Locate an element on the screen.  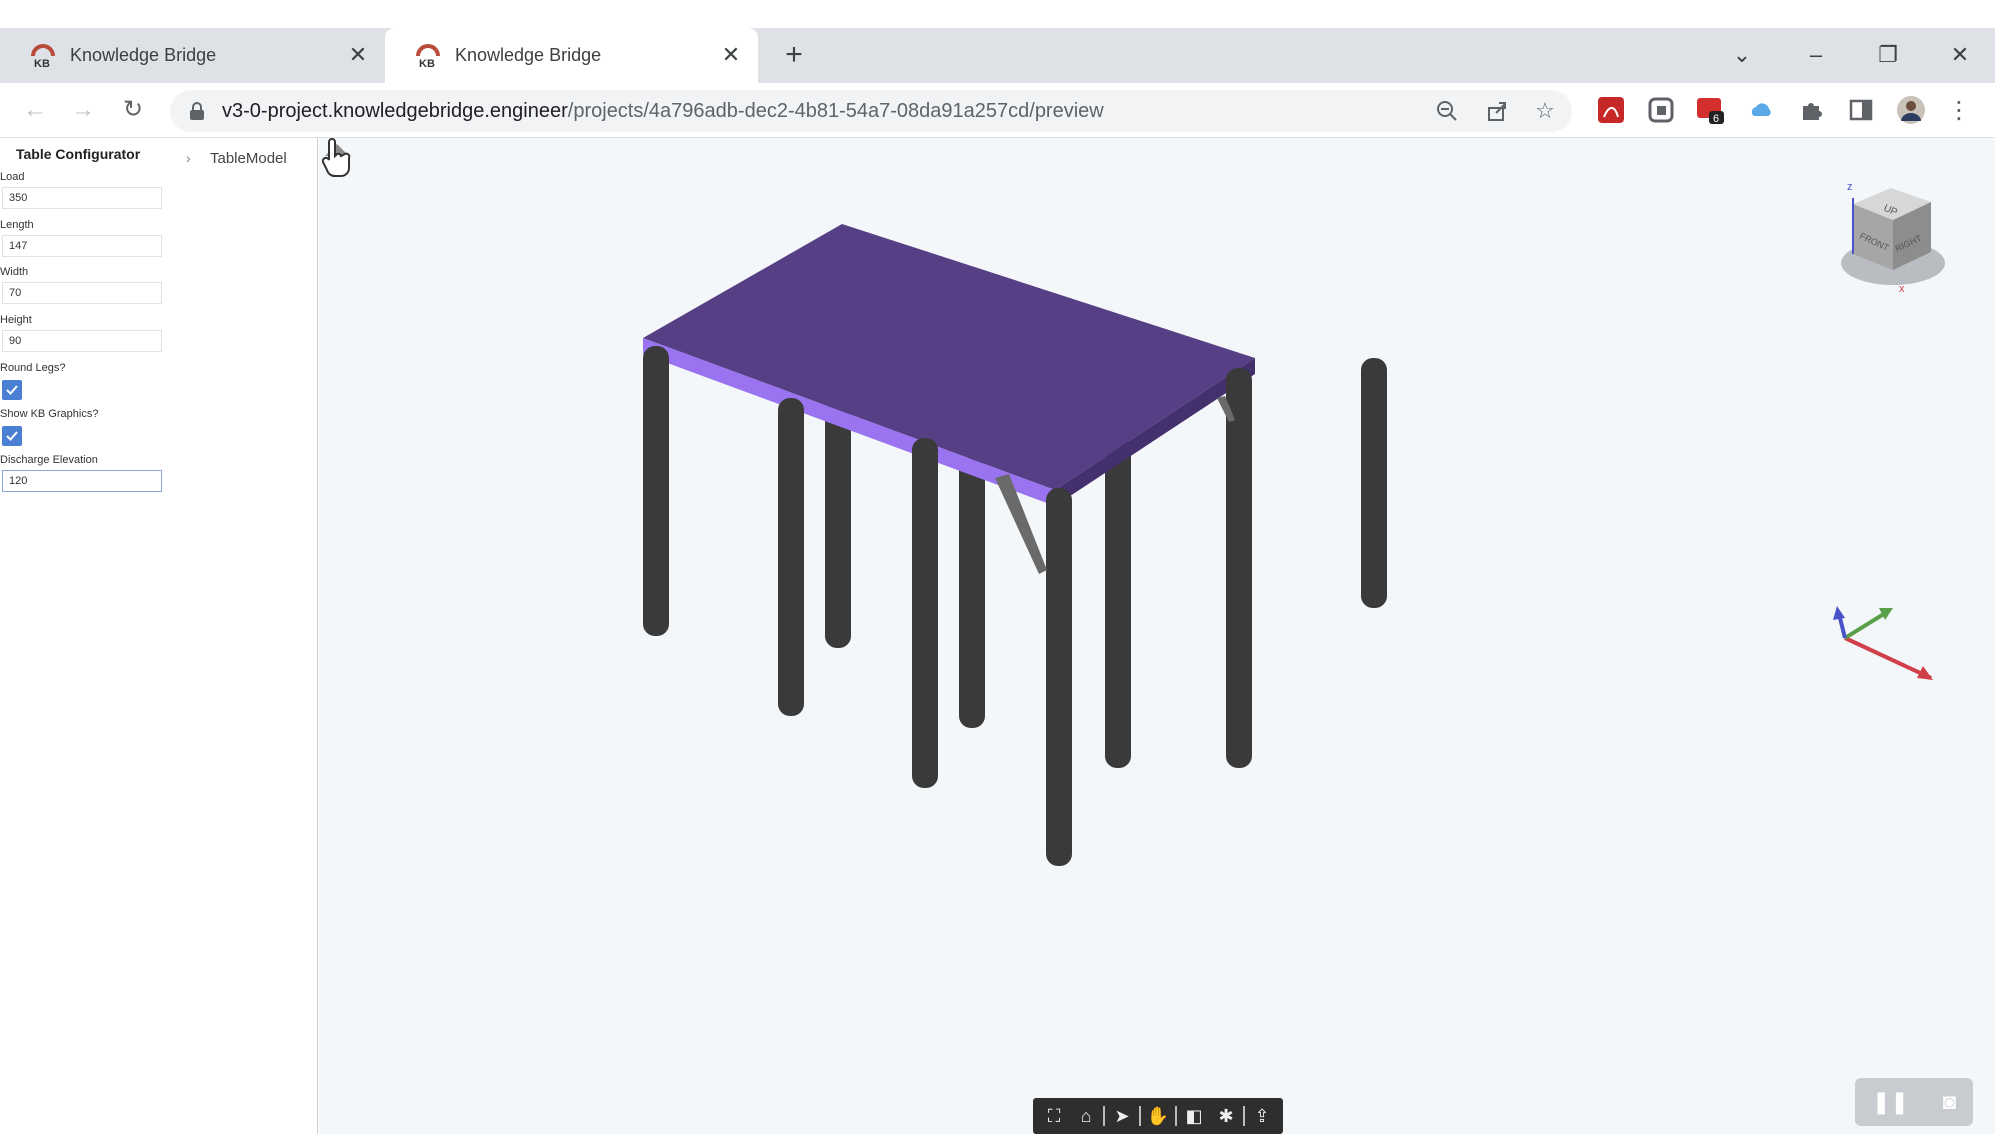
field-label-width: Width is located at coordinates (14, 272).